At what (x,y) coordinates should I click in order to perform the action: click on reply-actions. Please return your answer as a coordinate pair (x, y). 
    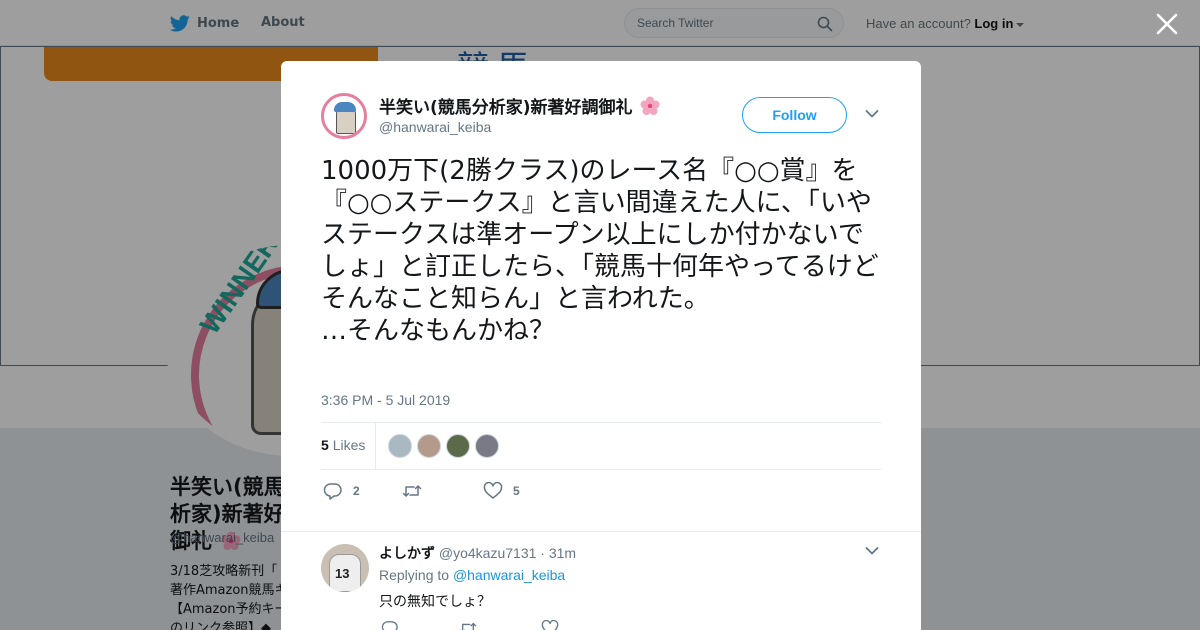
    Looking at the image, I should click on (479, 625).